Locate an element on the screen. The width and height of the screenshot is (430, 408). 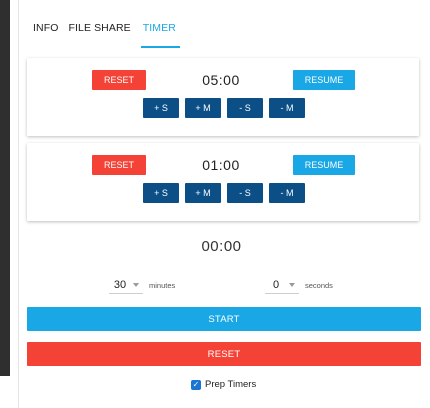
prep-timer-1-resume-button: RESUME is located at coordinates (324, 80).